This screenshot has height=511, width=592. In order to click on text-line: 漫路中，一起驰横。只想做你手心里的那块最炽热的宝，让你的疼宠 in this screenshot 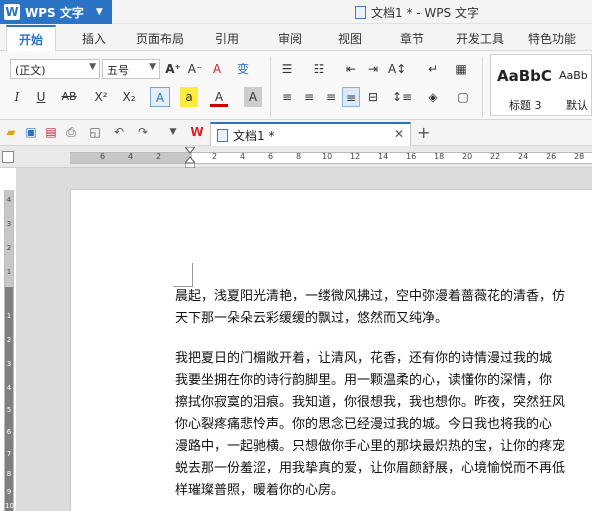, I will do `click(370, 446)`.